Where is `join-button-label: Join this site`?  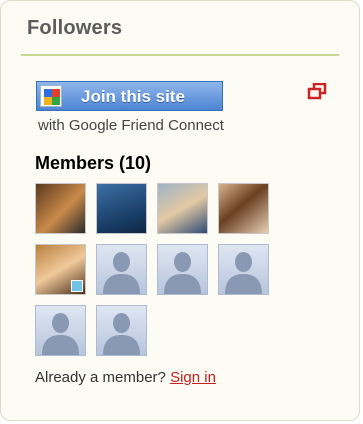 join-button-label: Join this site is located at coordinates (133, 96).